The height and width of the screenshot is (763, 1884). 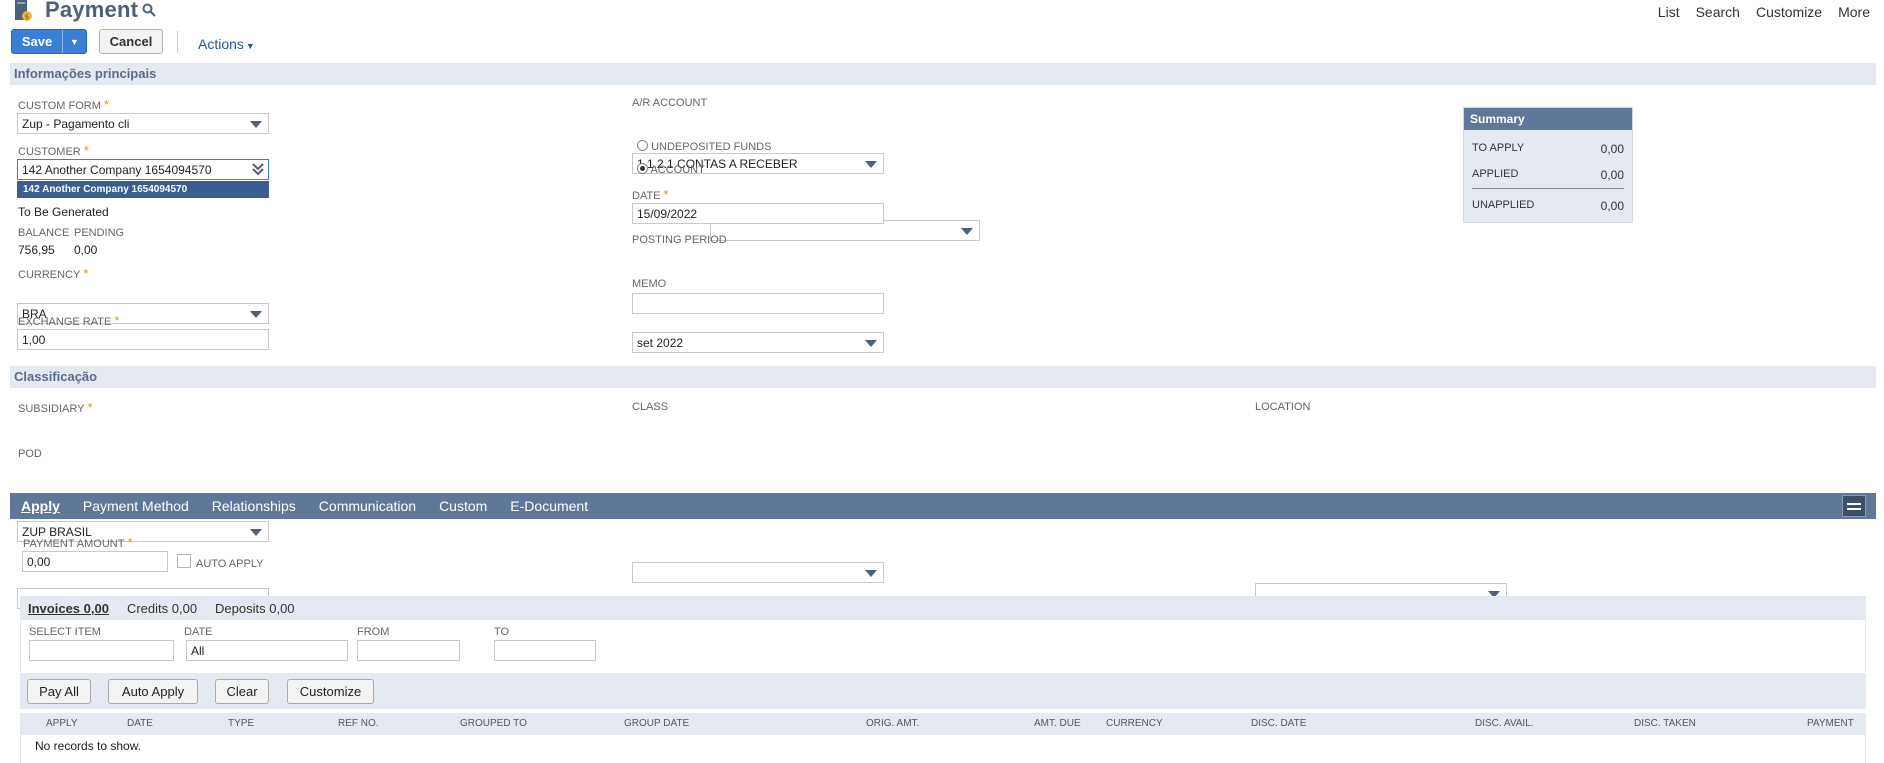 What do you see at coordinates (408, 650) in the screenshot?
I see `from-input` at bounding box center [408, 650].